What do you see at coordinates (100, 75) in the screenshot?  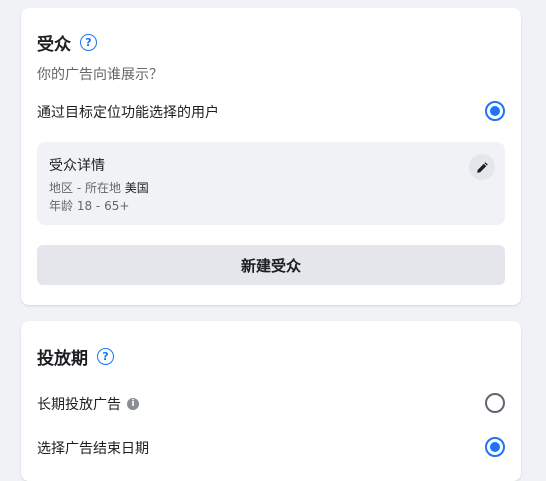 I see `audience-subtitle: 你的广告向谁展示？` at bounding box center [100, 75].